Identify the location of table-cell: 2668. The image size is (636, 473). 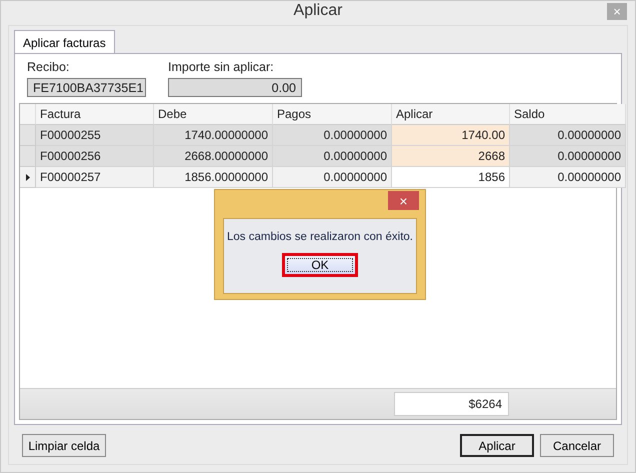
(451, 156).